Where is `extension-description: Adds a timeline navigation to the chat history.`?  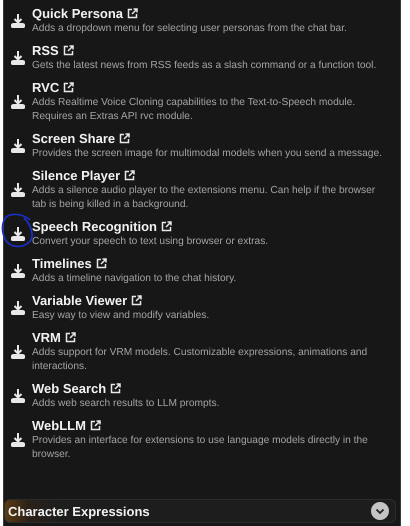 extension-description: Adds a timeline navigation to the chat history. is located at coordinates (134, 279).